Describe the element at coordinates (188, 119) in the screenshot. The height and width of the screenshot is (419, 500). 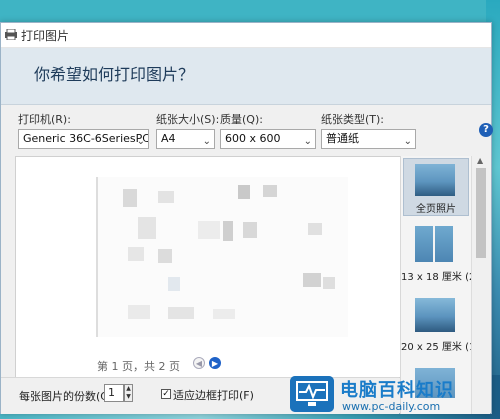
I see `paper-size-label: 纸张大小(S):` at that location.